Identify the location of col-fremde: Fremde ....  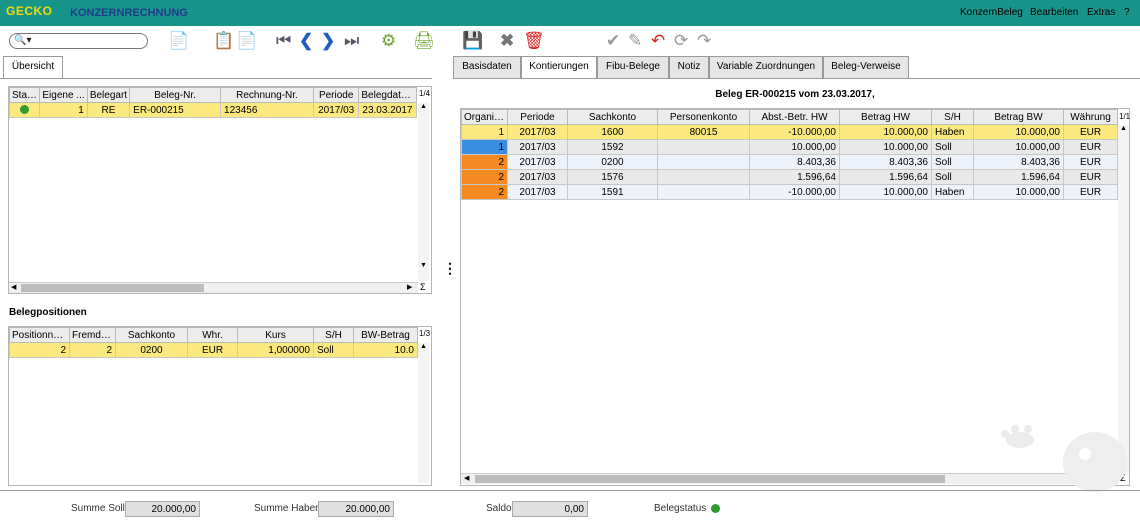
(92, 335).